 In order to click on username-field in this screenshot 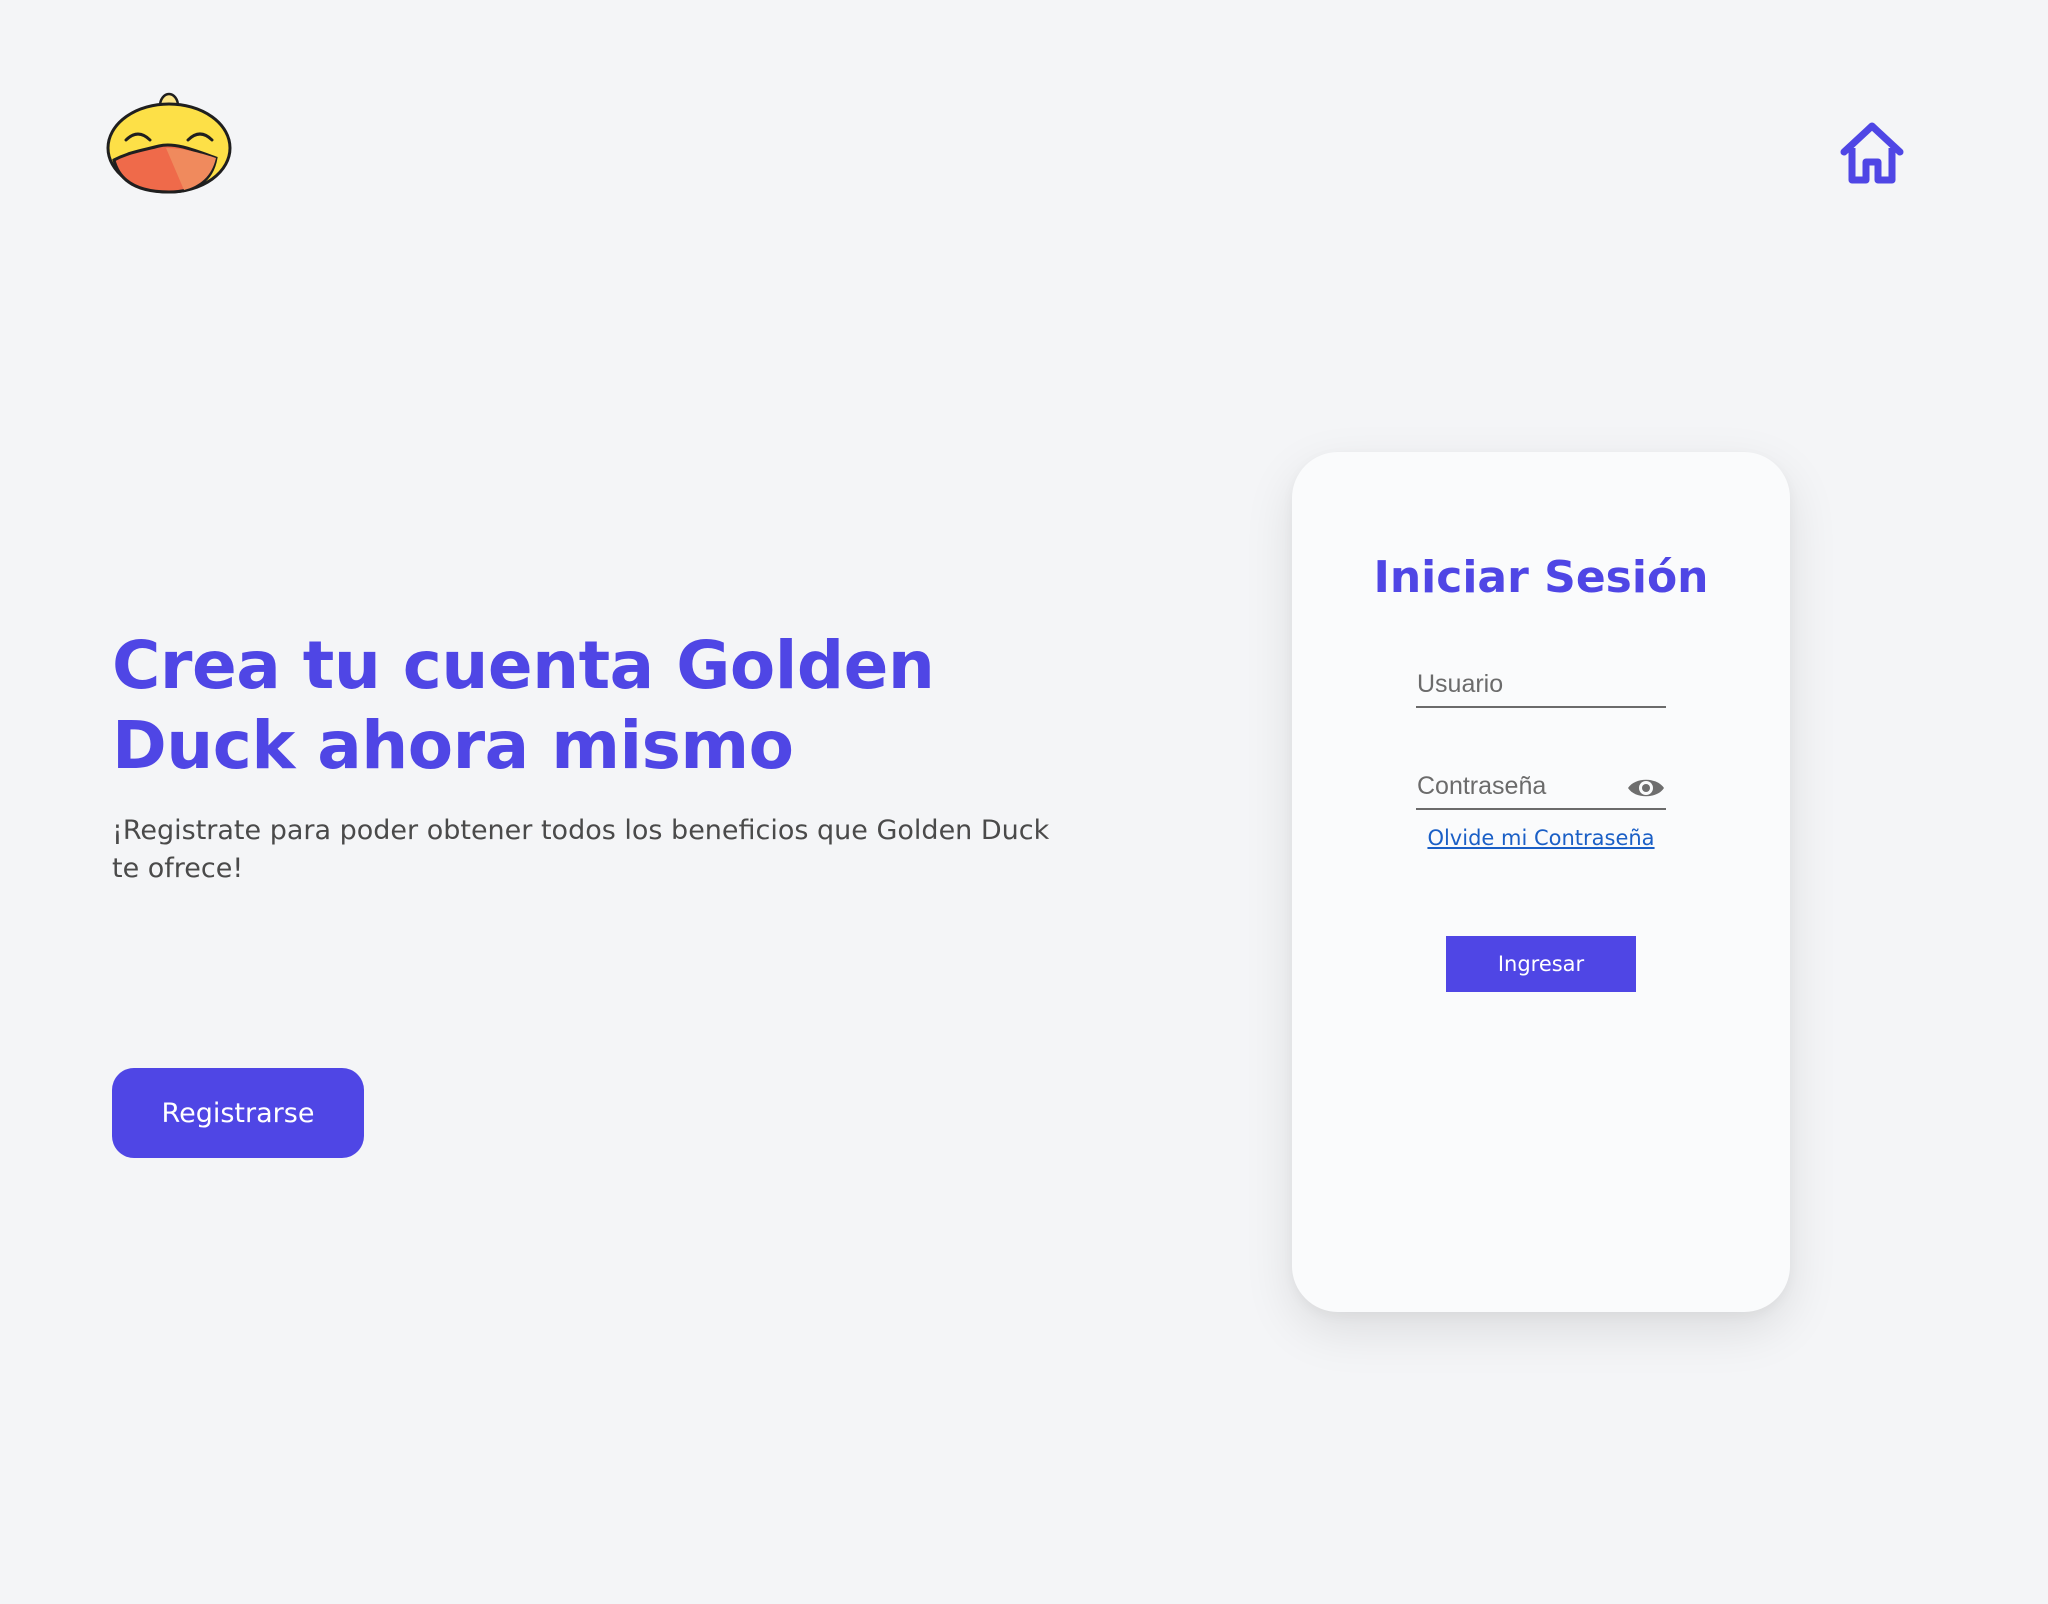, I will do `click(1541, 685)`.